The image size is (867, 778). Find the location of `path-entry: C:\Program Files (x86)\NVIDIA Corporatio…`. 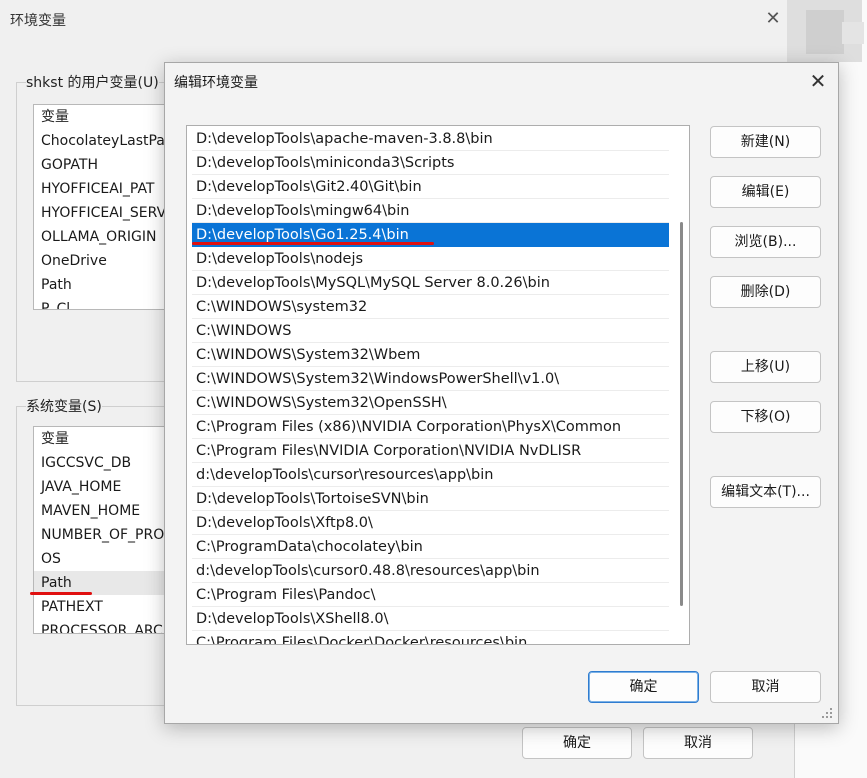

path-entry: C:\Program Files (x86)\NVIDIA Corporatio… is located at coordinates (430, 427).